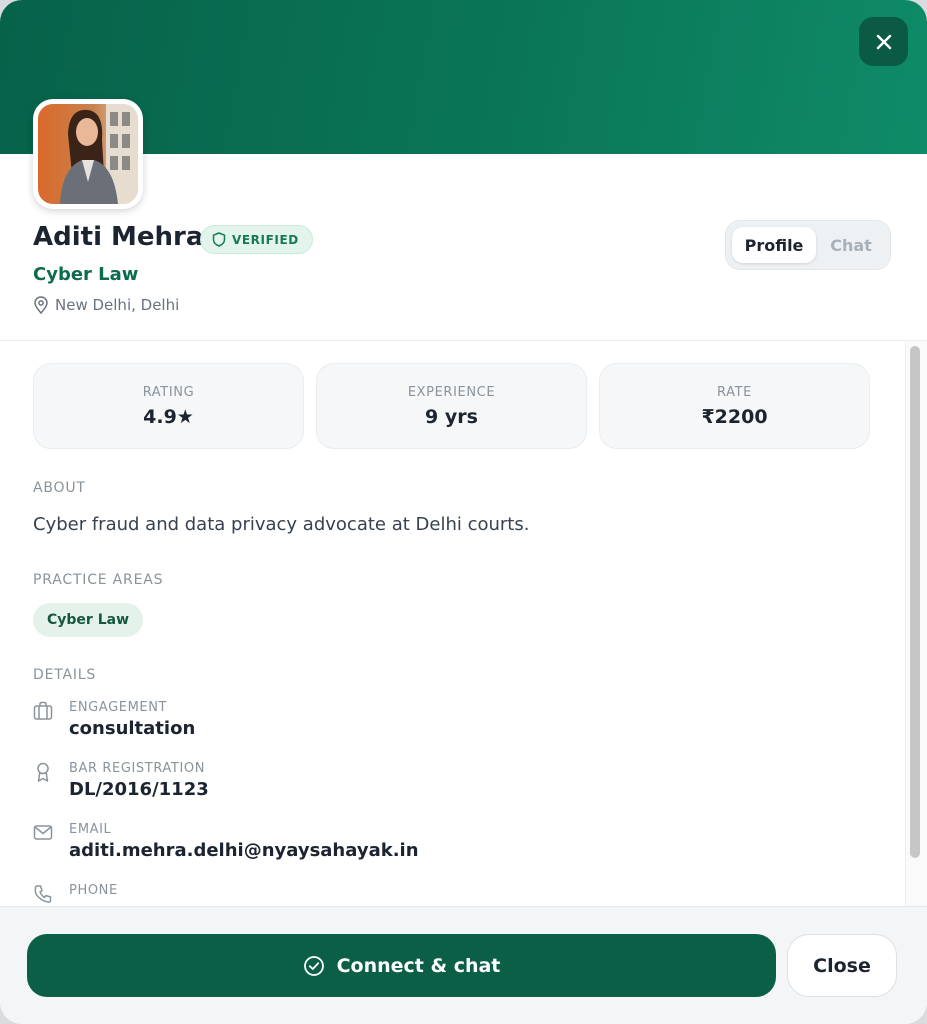  Describe the element at coordinates (313, 965) in the screenshot. I see `check-circle-icon` at that location.